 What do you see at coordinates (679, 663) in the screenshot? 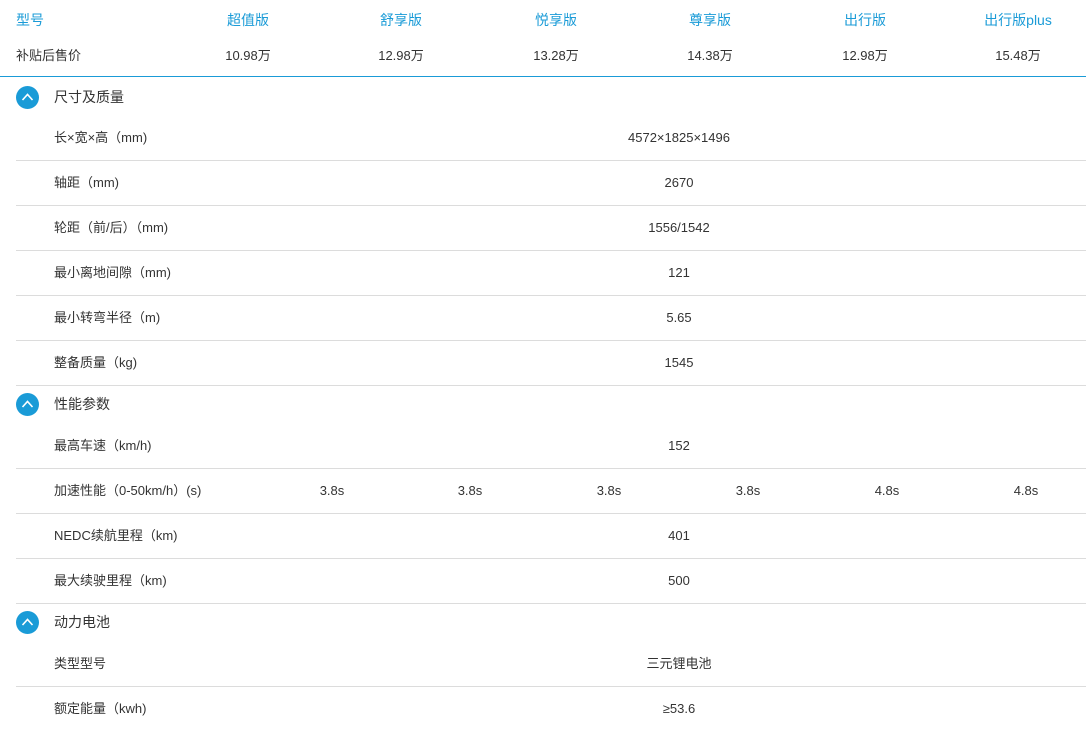
I see `spec-value: 三元锂电池` at bounding box center [679, 663].